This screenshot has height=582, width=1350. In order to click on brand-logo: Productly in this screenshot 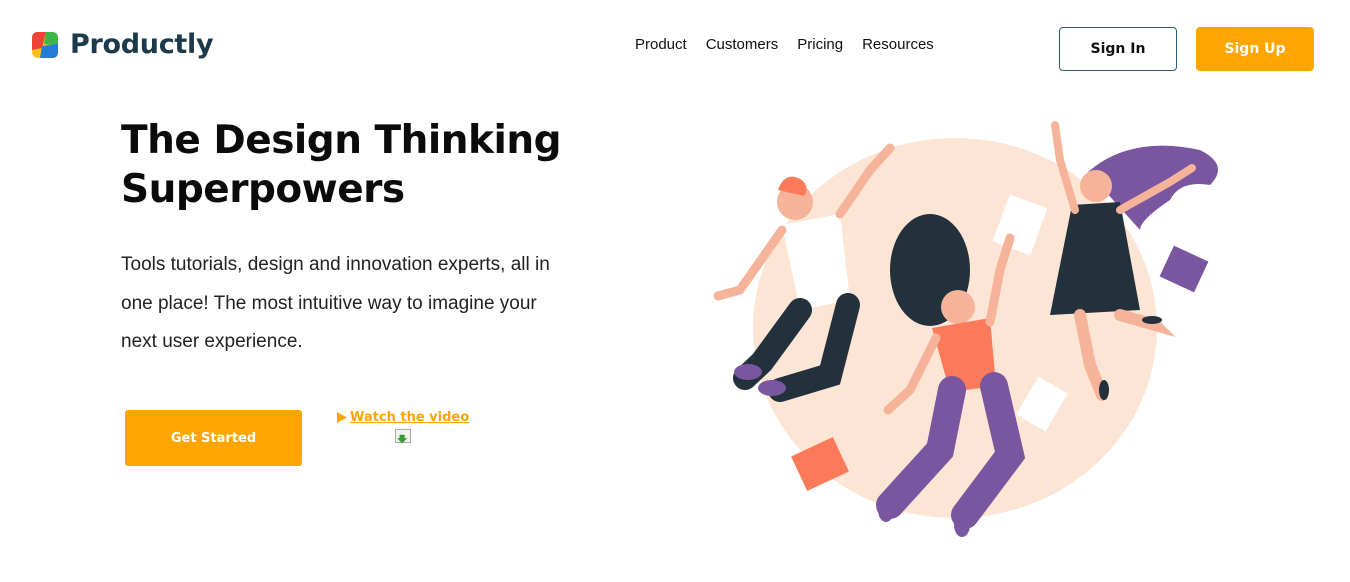, I will do `click(122, 44)`.